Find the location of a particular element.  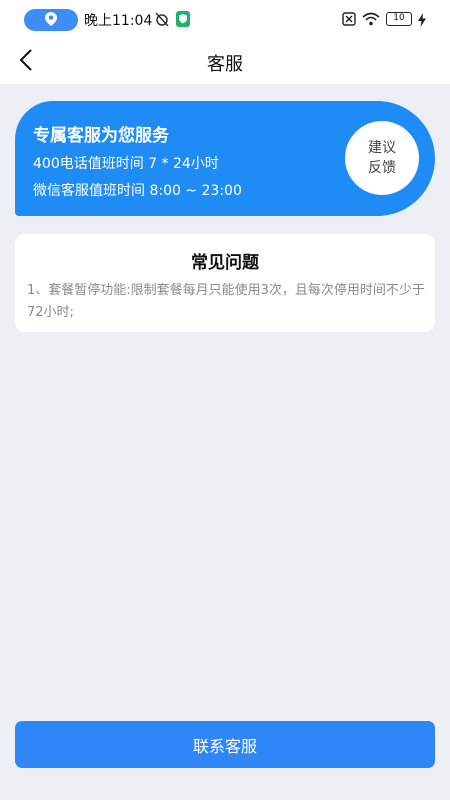

status-time: 晚上11:04 is located at coordinates (118, 21).